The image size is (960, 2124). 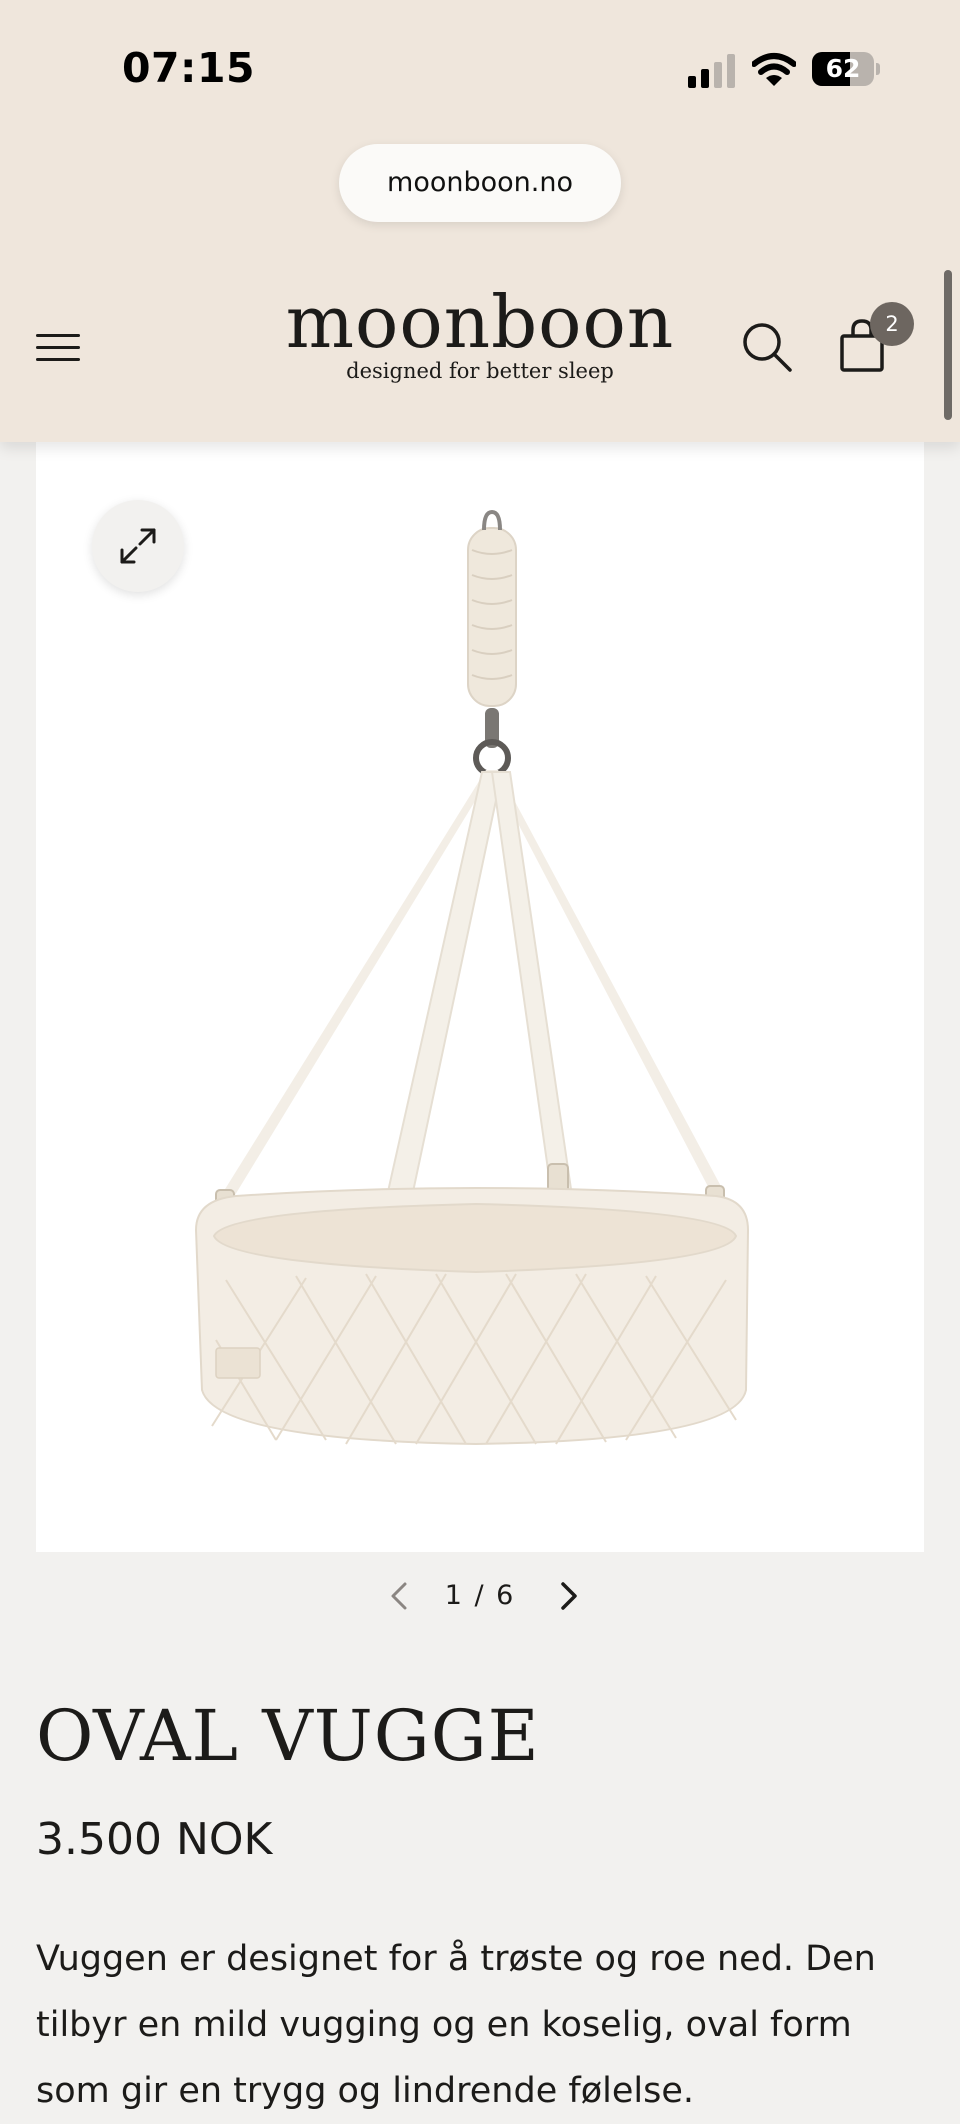 I want to click on site-header: moonboon designed for better sleep 2, so click(x=480, y=356).